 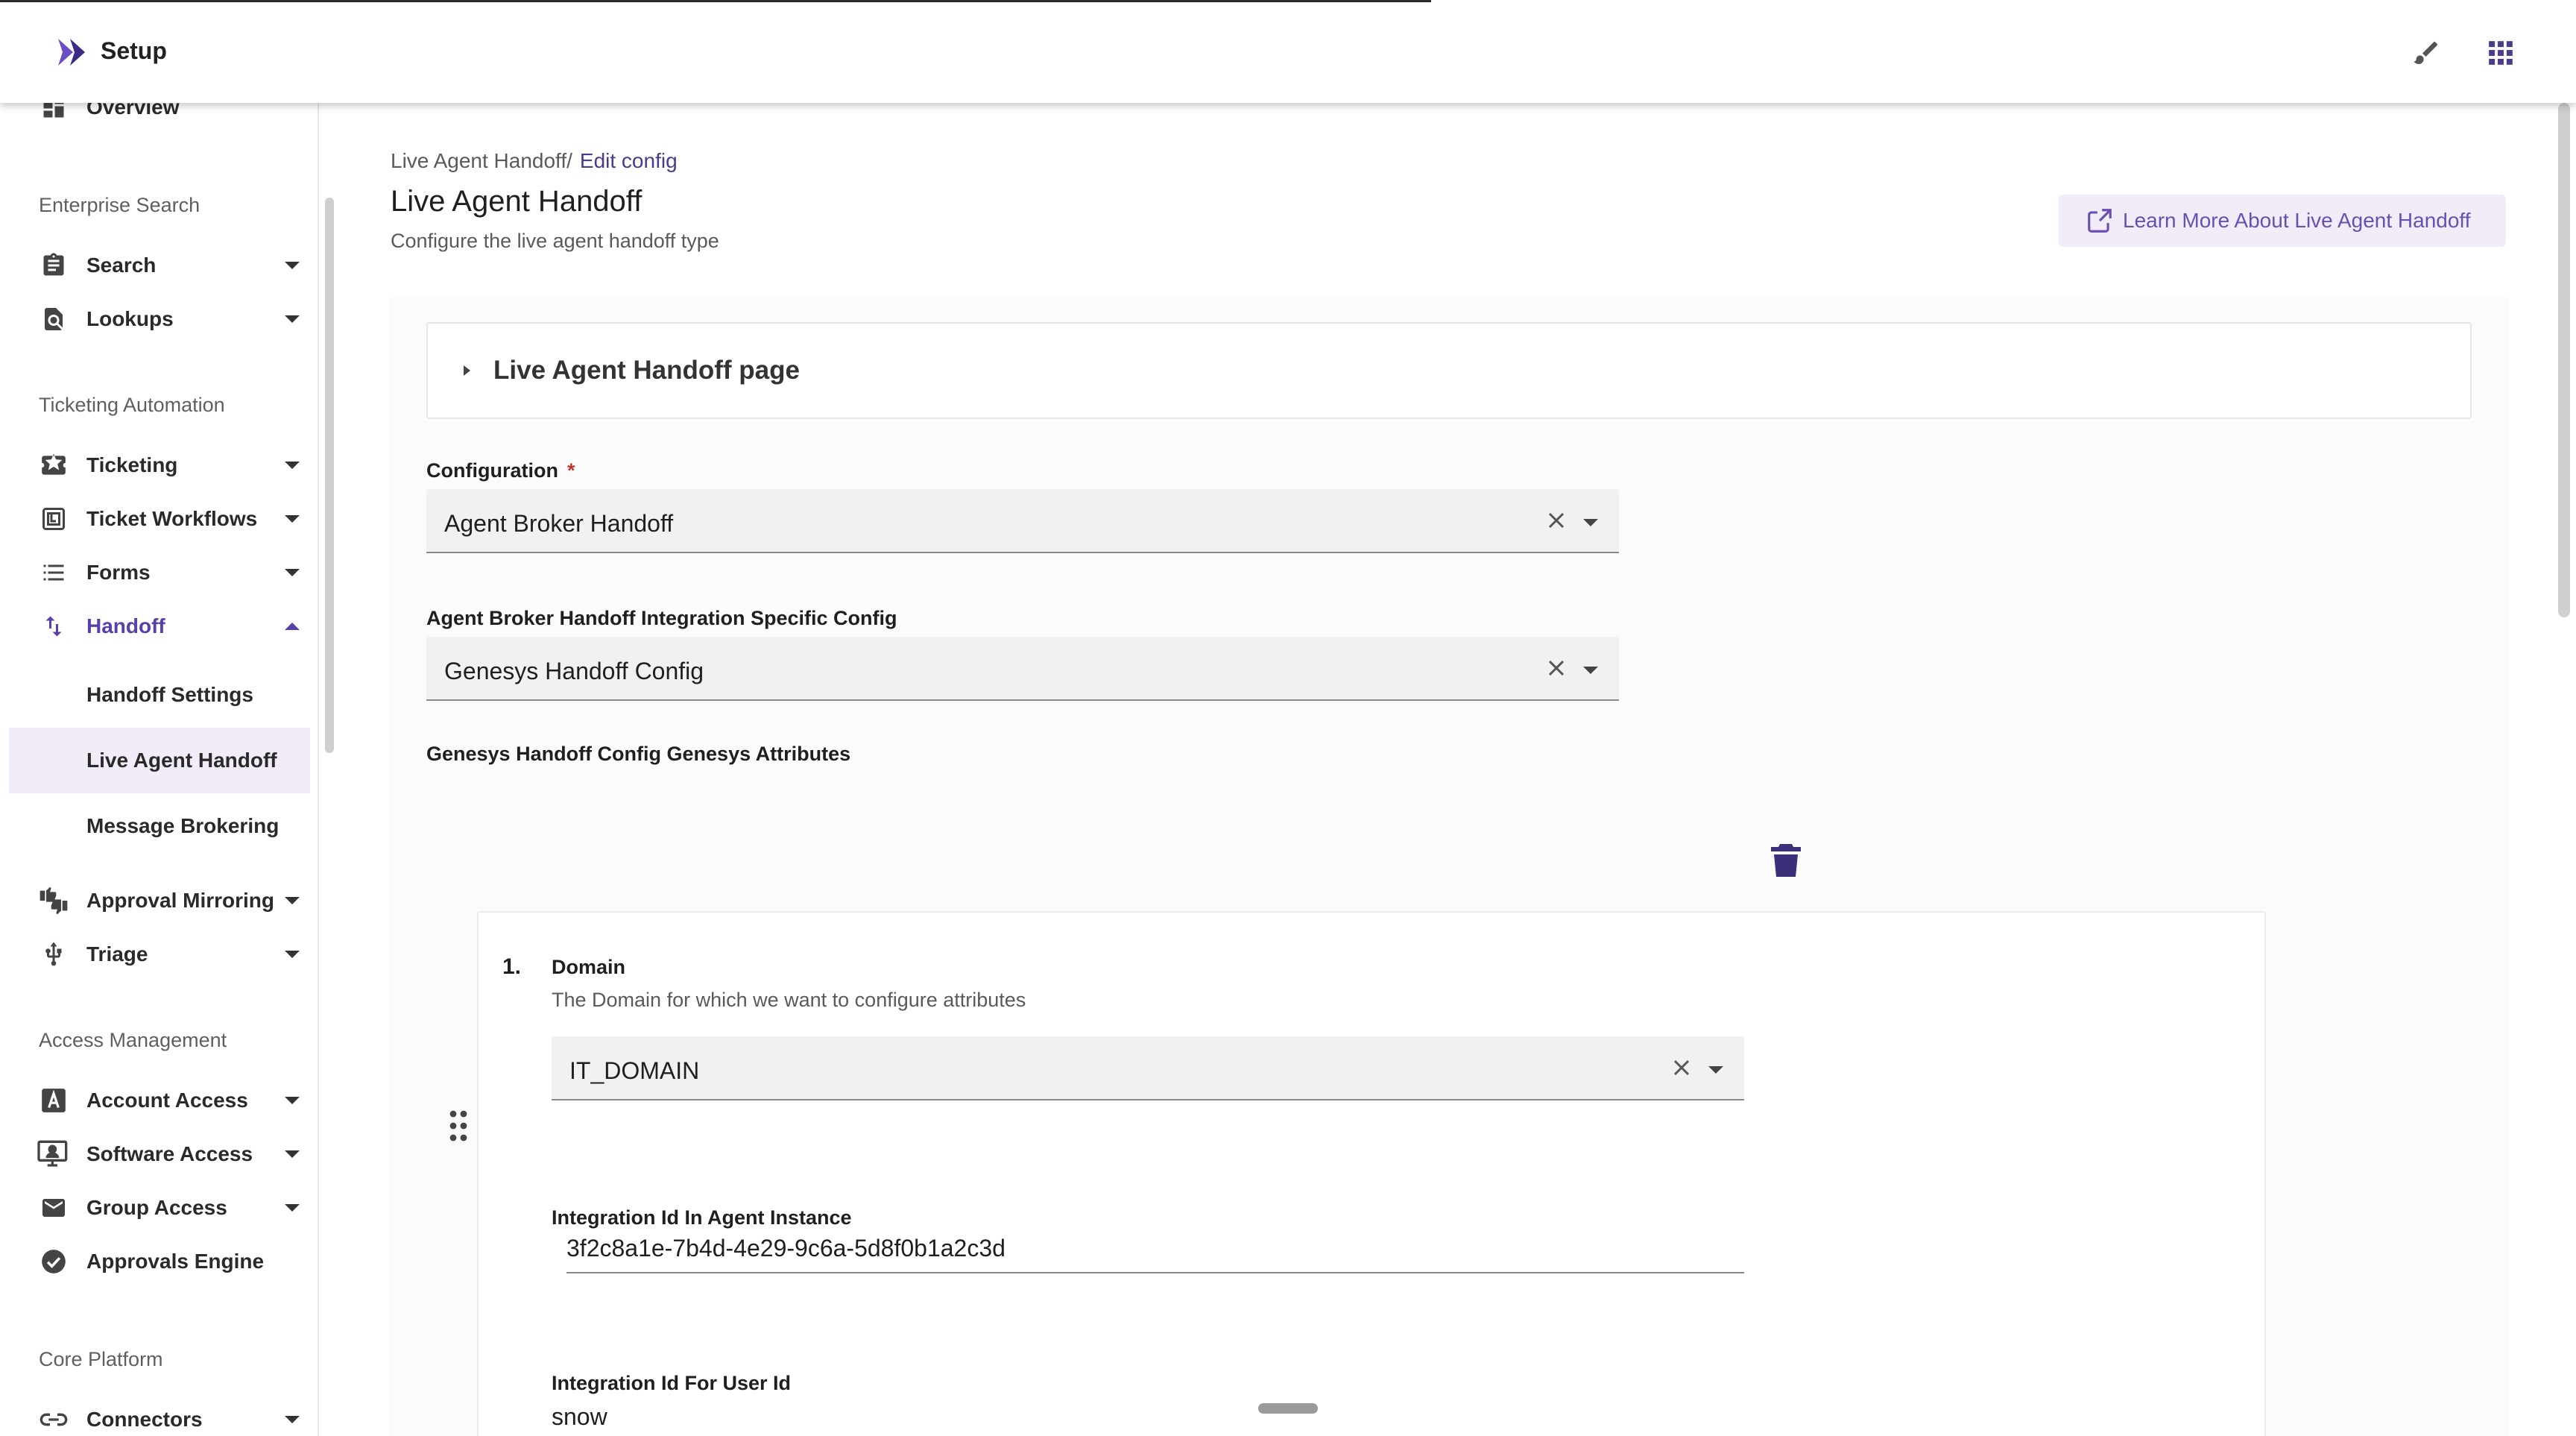 What do you see at coordinates (634, 1070) in the screenshot?
I see `domain-value: IT_DOMAIN` at bounding box center [634, 1070].